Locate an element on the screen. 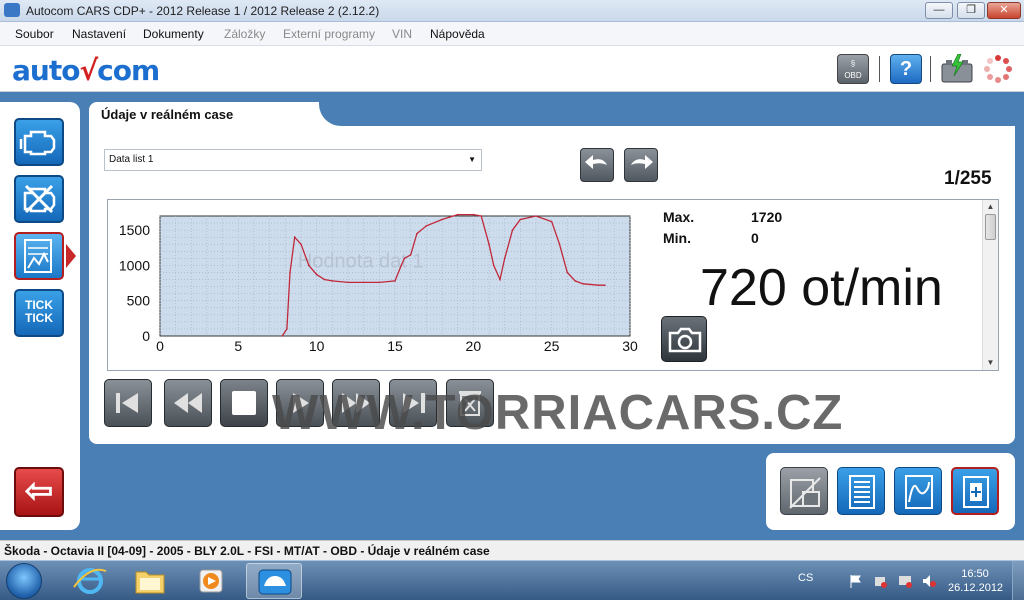 The width and height of the screenshot is (1024, 600). parameter-list-button is located at coordinates (861, 491).